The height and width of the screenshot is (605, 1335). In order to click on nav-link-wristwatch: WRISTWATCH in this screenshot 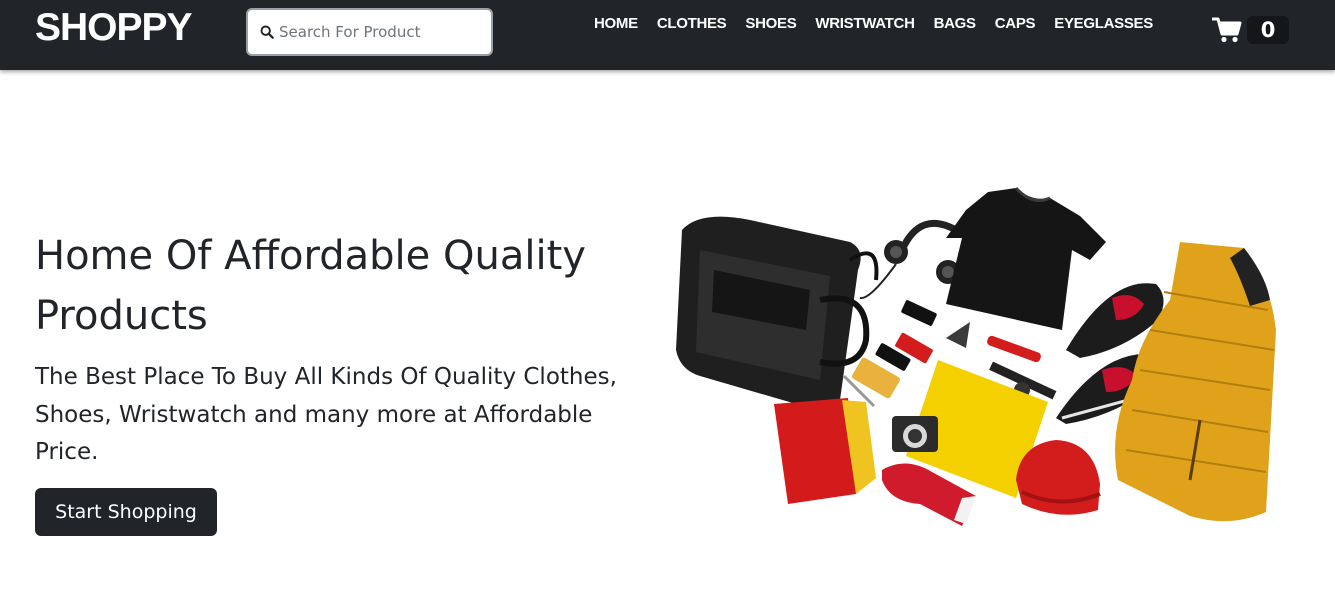, I will do `click(865, 24)`.